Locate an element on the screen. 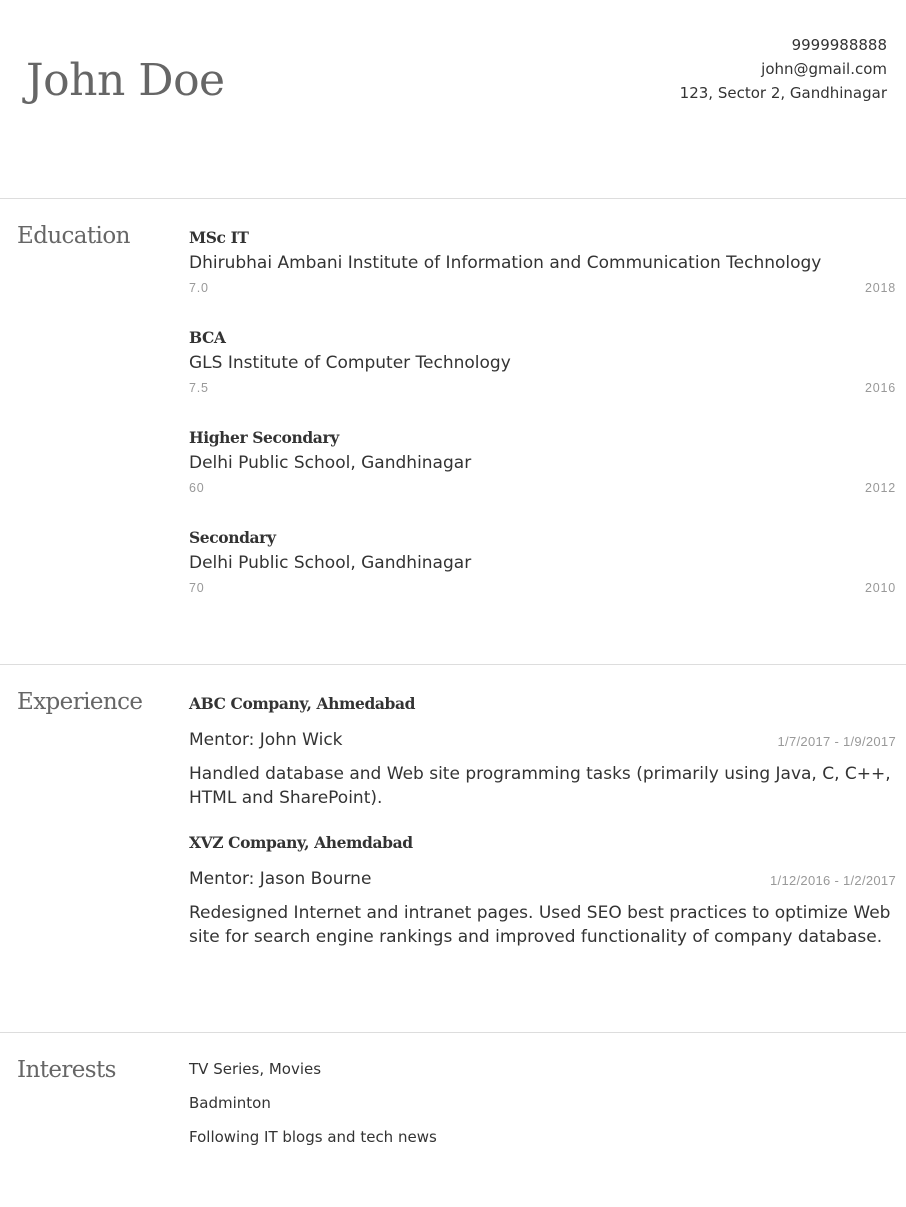  education-degree: MSc IT is located at coordinates (219, 237).